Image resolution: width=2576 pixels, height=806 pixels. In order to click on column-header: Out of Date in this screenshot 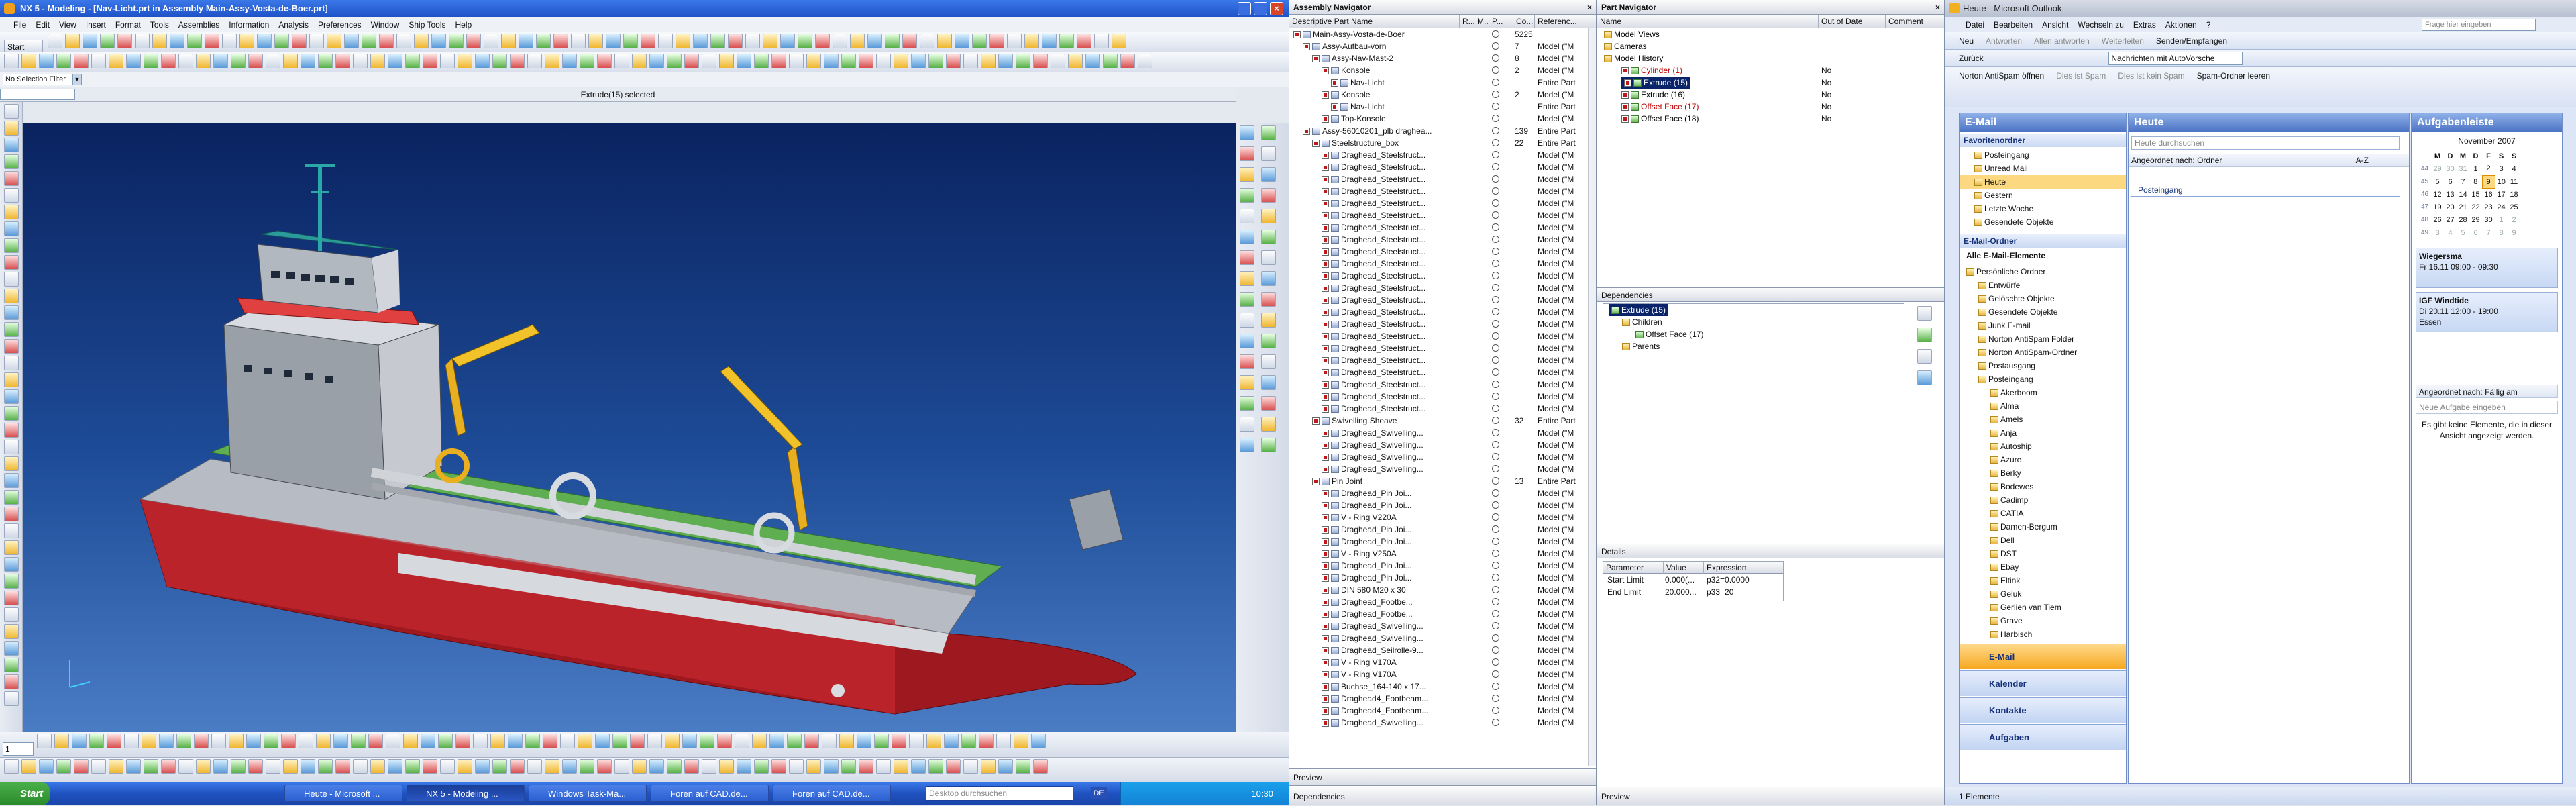, I will do `click(1852, 21)`.